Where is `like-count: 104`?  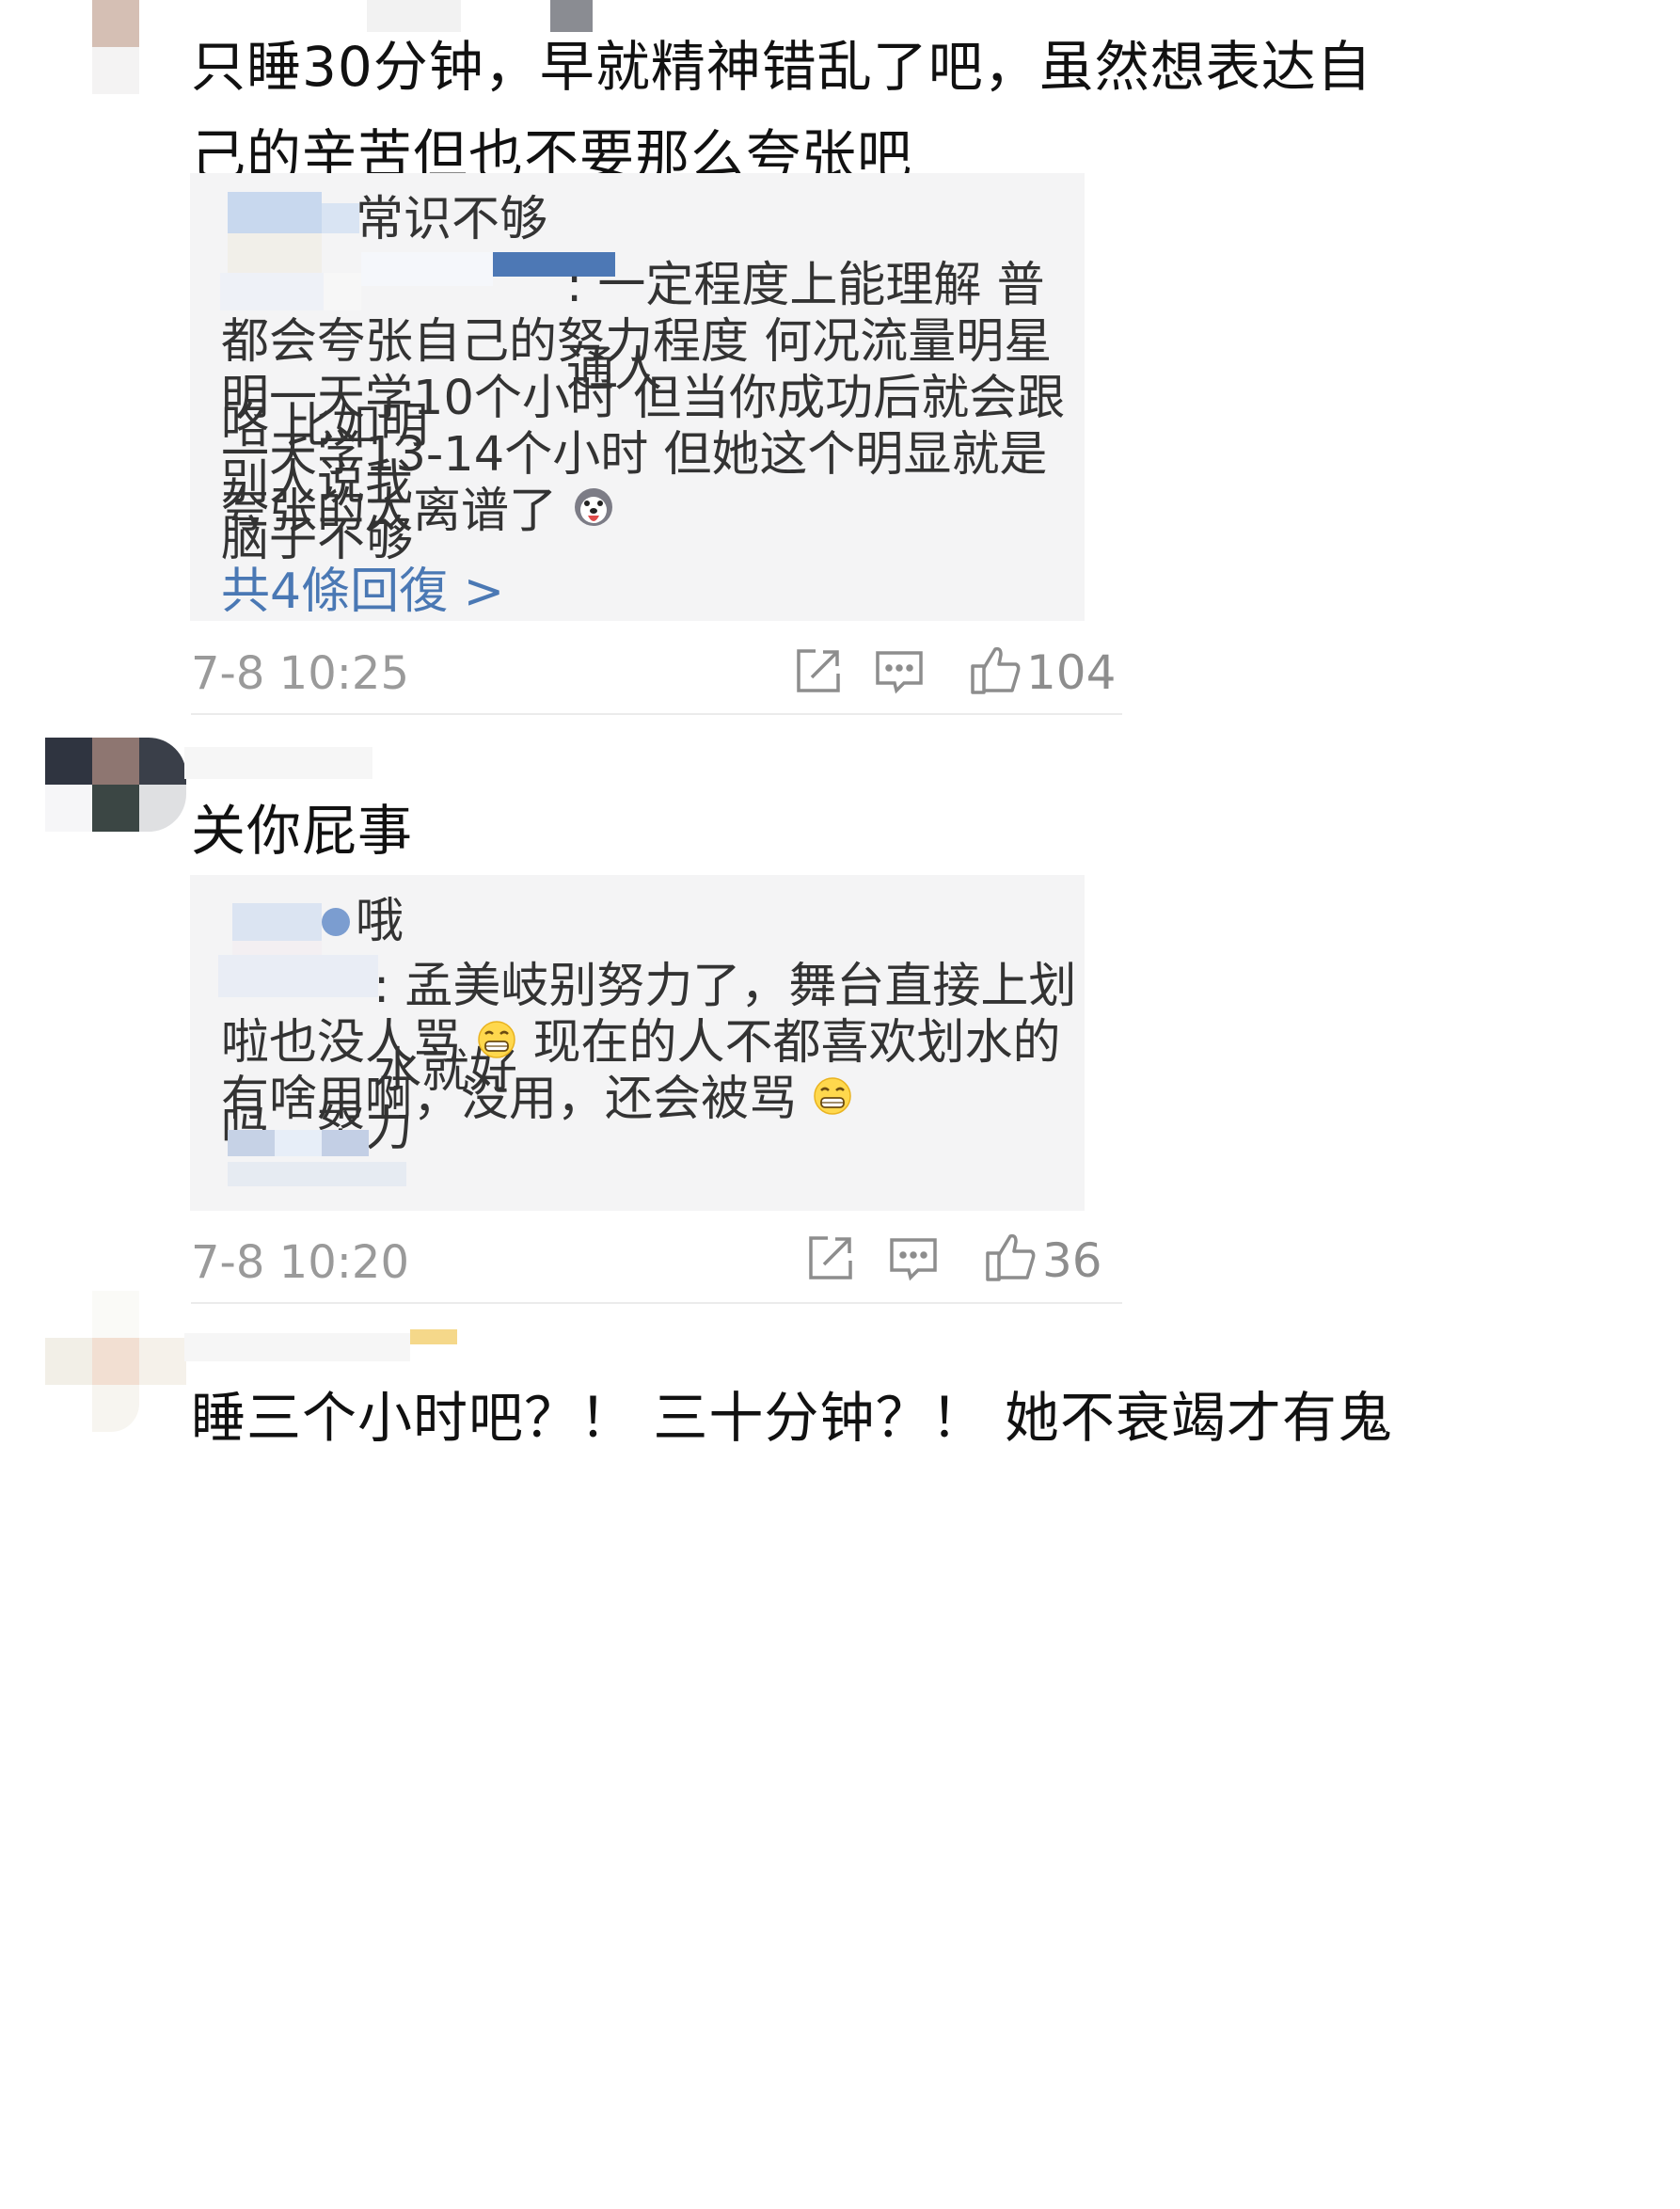
like-count: 104 is located at coordinates (1071, 672).